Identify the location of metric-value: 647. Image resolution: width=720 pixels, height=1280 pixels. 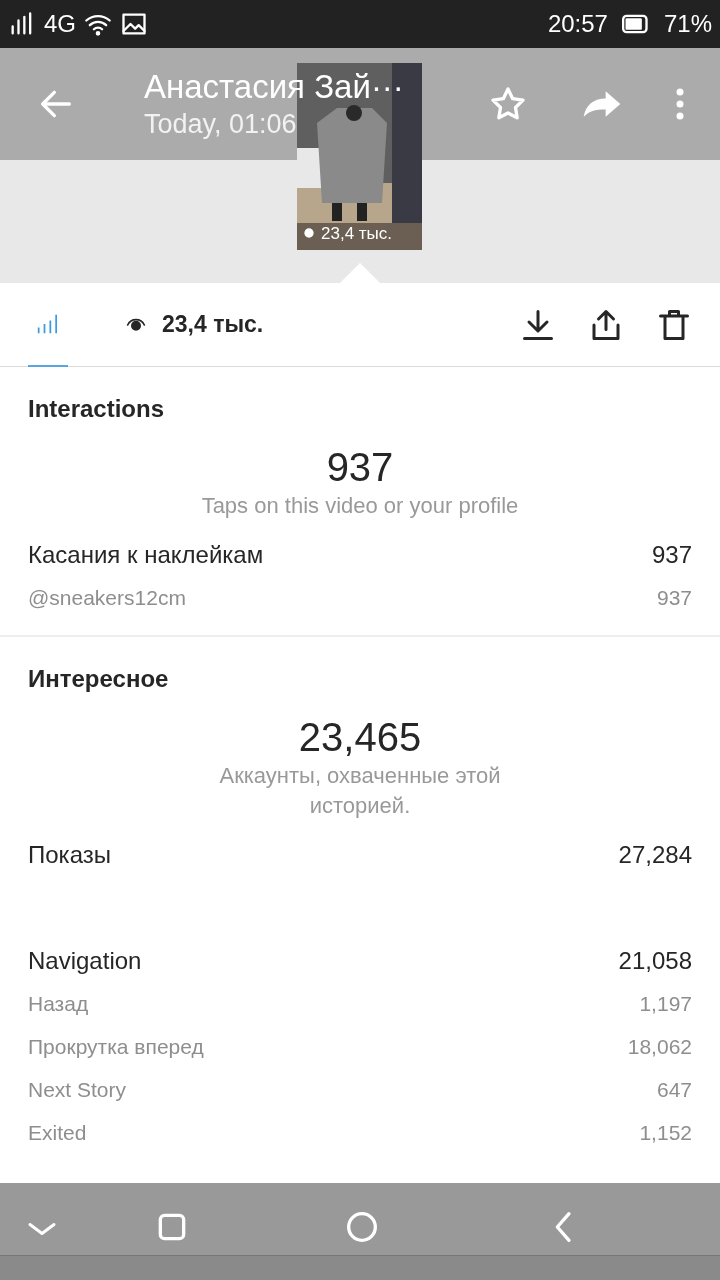
(674, 1089).